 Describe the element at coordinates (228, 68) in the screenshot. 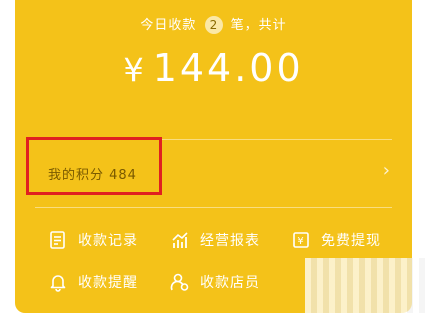

I see `amount-value: 144.00` at that location.